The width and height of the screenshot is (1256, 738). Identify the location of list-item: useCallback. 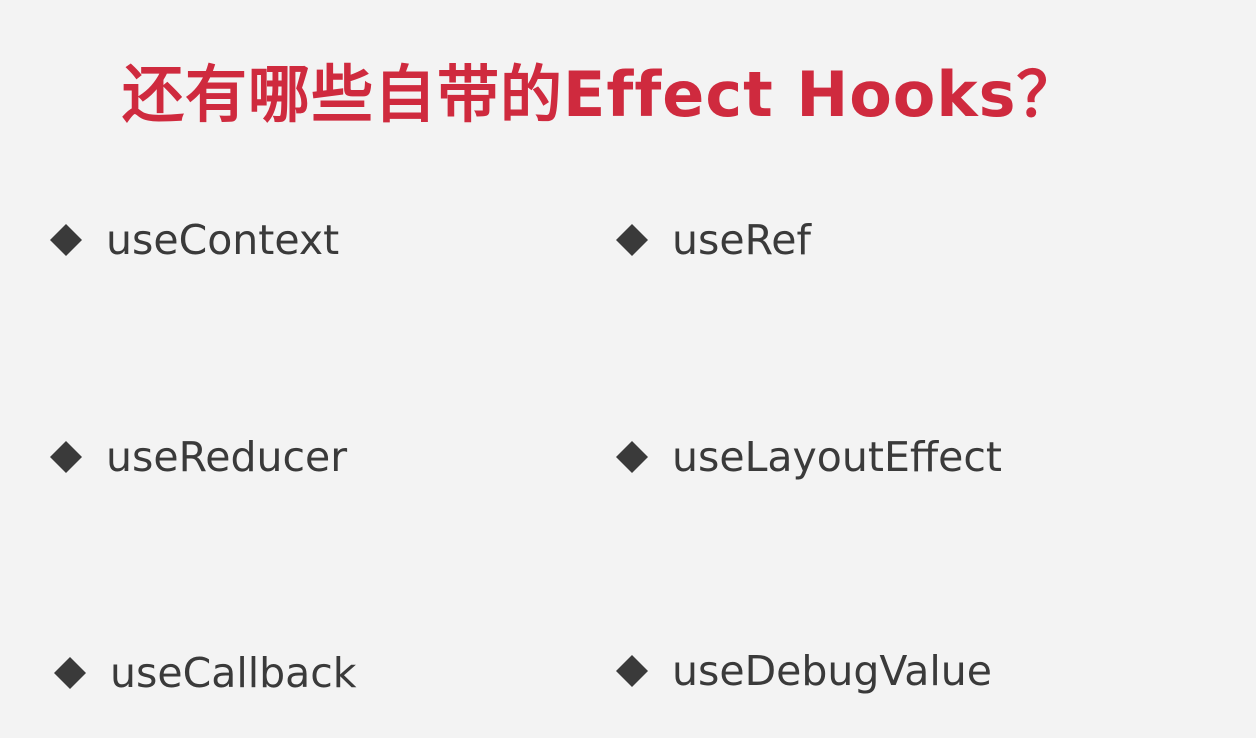
(204, 673).